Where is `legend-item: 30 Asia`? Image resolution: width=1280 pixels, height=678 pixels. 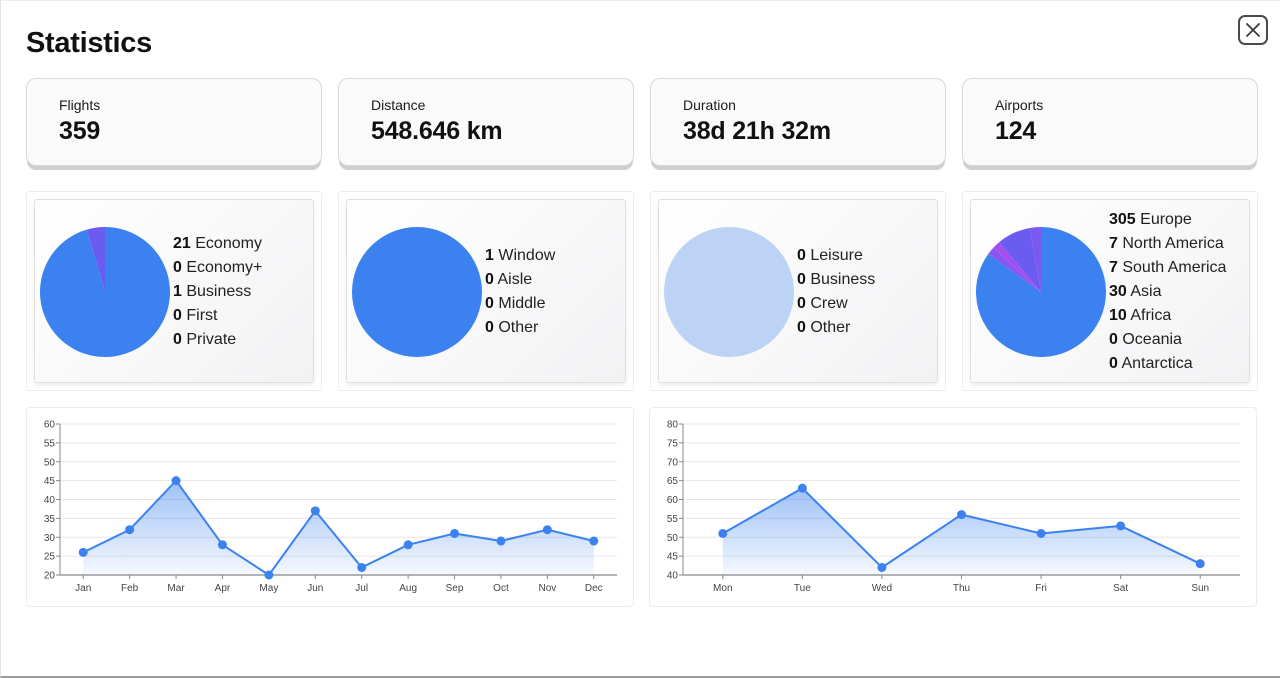
legend-item: 30 Asia is located at coordinates (1135, 291).